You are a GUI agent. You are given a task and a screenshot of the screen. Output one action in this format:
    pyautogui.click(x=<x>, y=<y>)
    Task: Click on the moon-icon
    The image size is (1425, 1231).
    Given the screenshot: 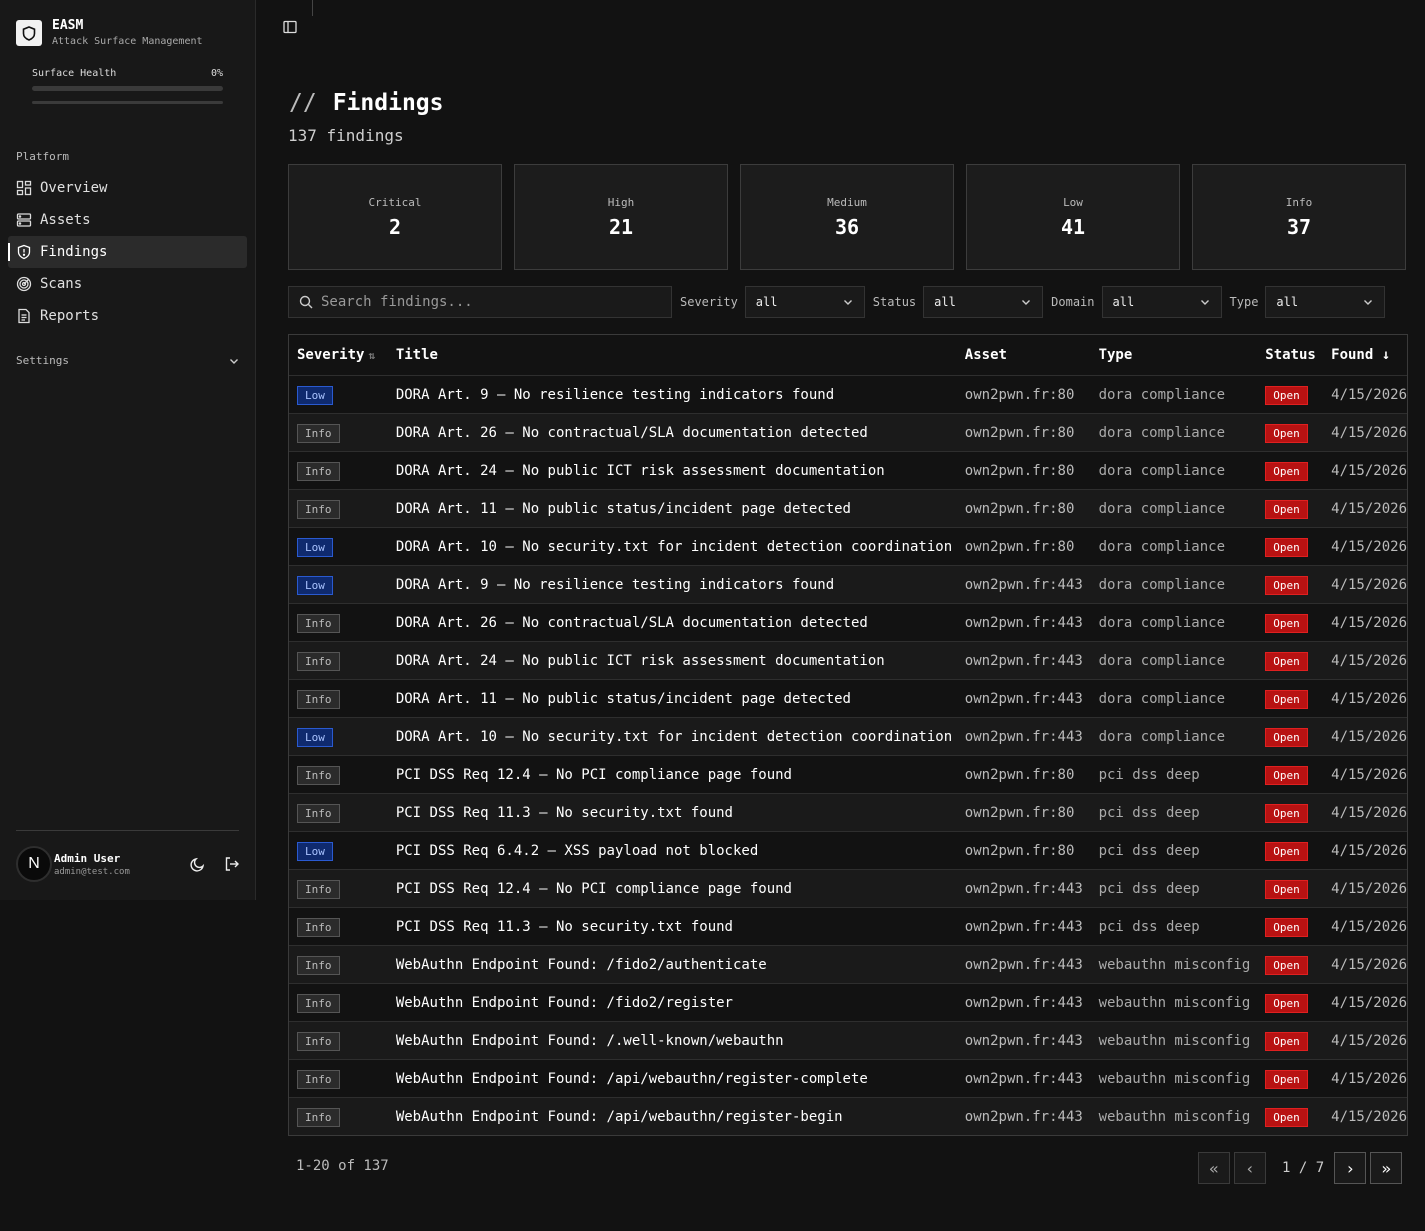 What is the action you would take?
    pyautogui.click(x=198, y=864)
    